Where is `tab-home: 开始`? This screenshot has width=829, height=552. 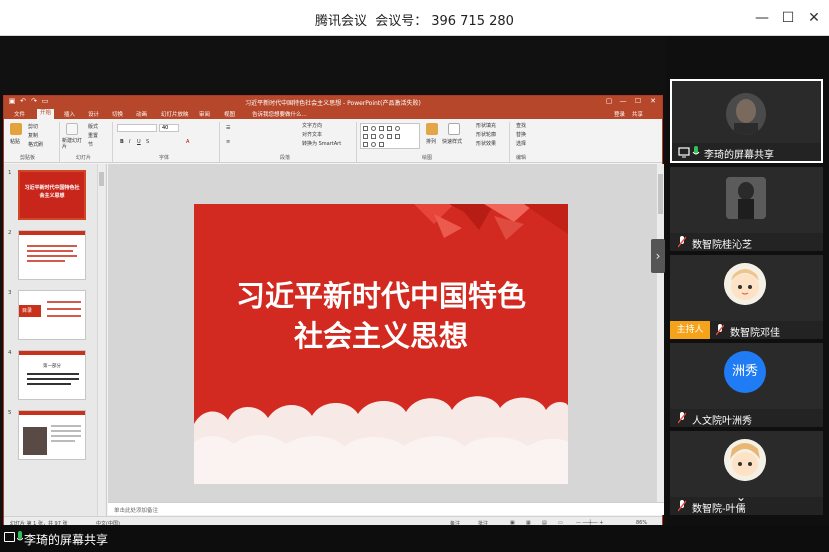
tab-home: 开始 is located at coordinates (46, 114).